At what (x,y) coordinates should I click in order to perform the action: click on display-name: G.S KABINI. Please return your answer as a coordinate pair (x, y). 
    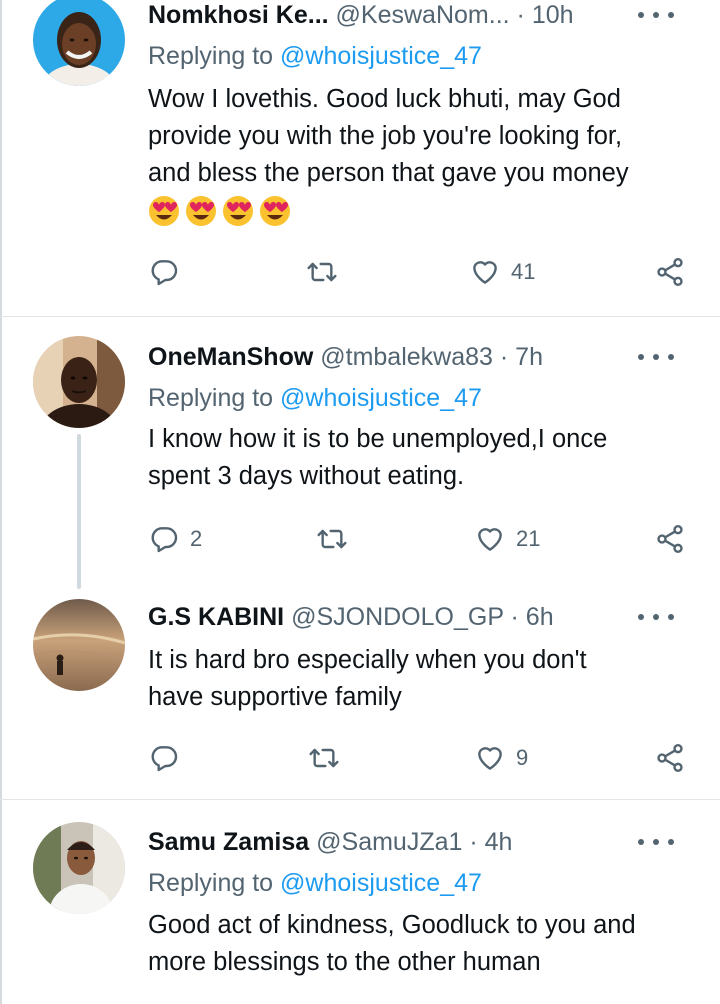
    Looking at the image, I should click on (216, 617).